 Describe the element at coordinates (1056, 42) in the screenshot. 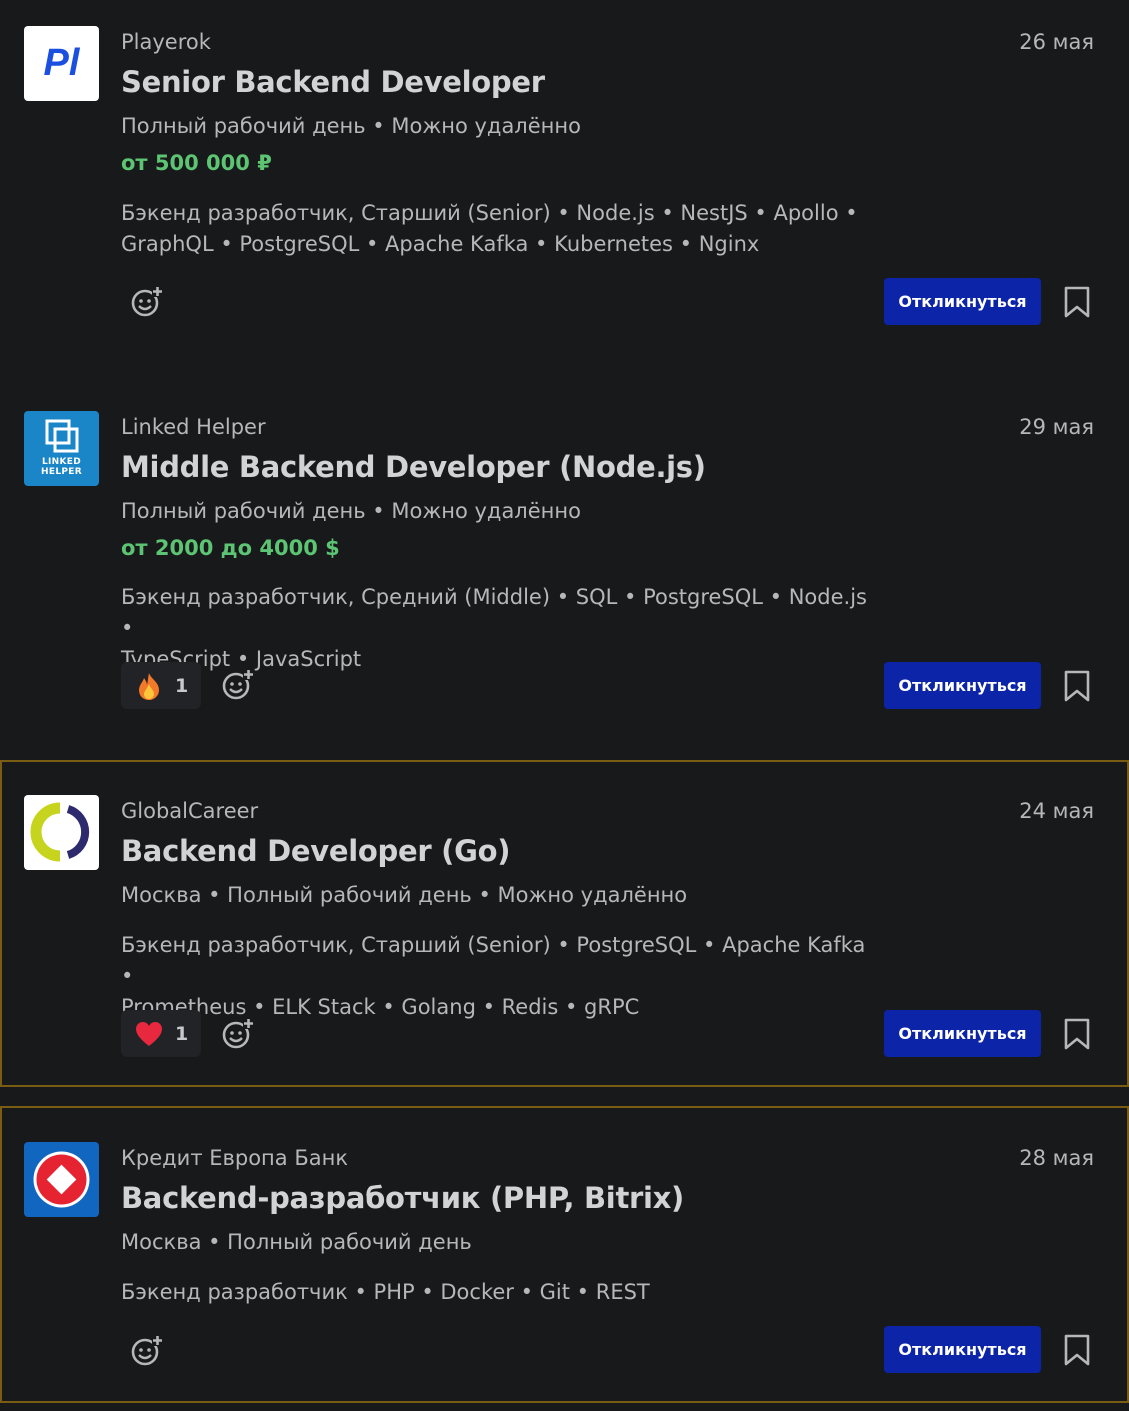

I see `publish-date: 26 мая` at that location.